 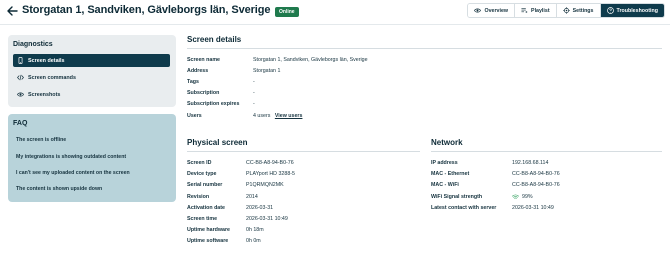 What do you see at coordinates (208, 241) in the screenshot?
I see `physical-label: Uptime software` at bounding box center [208, 241].